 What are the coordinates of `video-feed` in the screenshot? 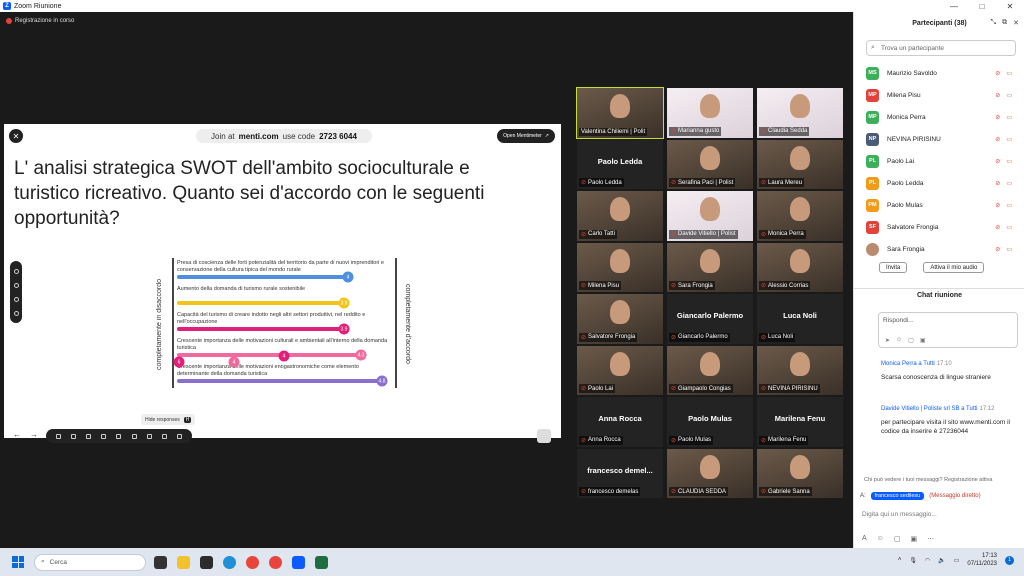 It's located at (800, 466).